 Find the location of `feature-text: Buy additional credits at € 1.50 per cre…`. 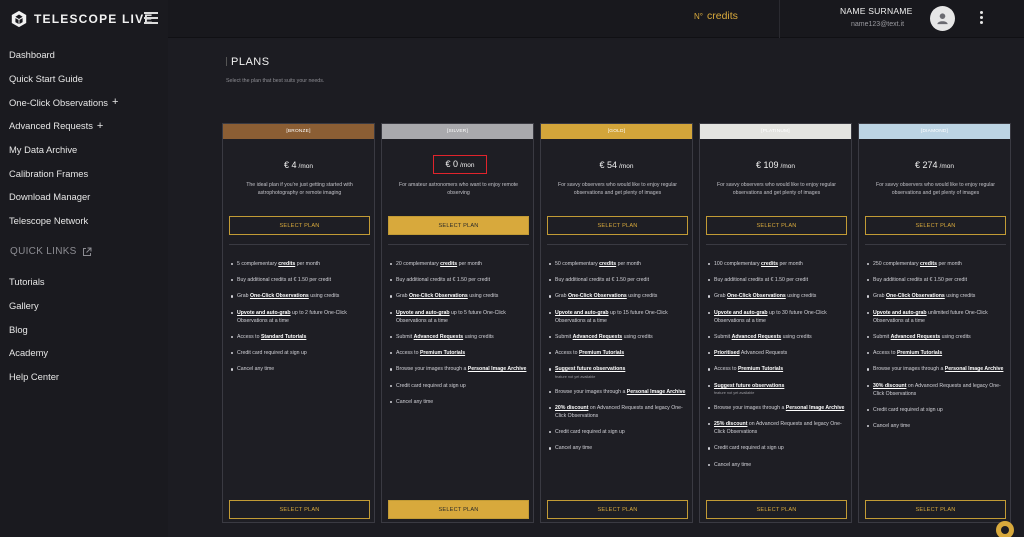

feature-text: Buy additional credits at € 1.50 per cre… is located at coordinates (602, 280).